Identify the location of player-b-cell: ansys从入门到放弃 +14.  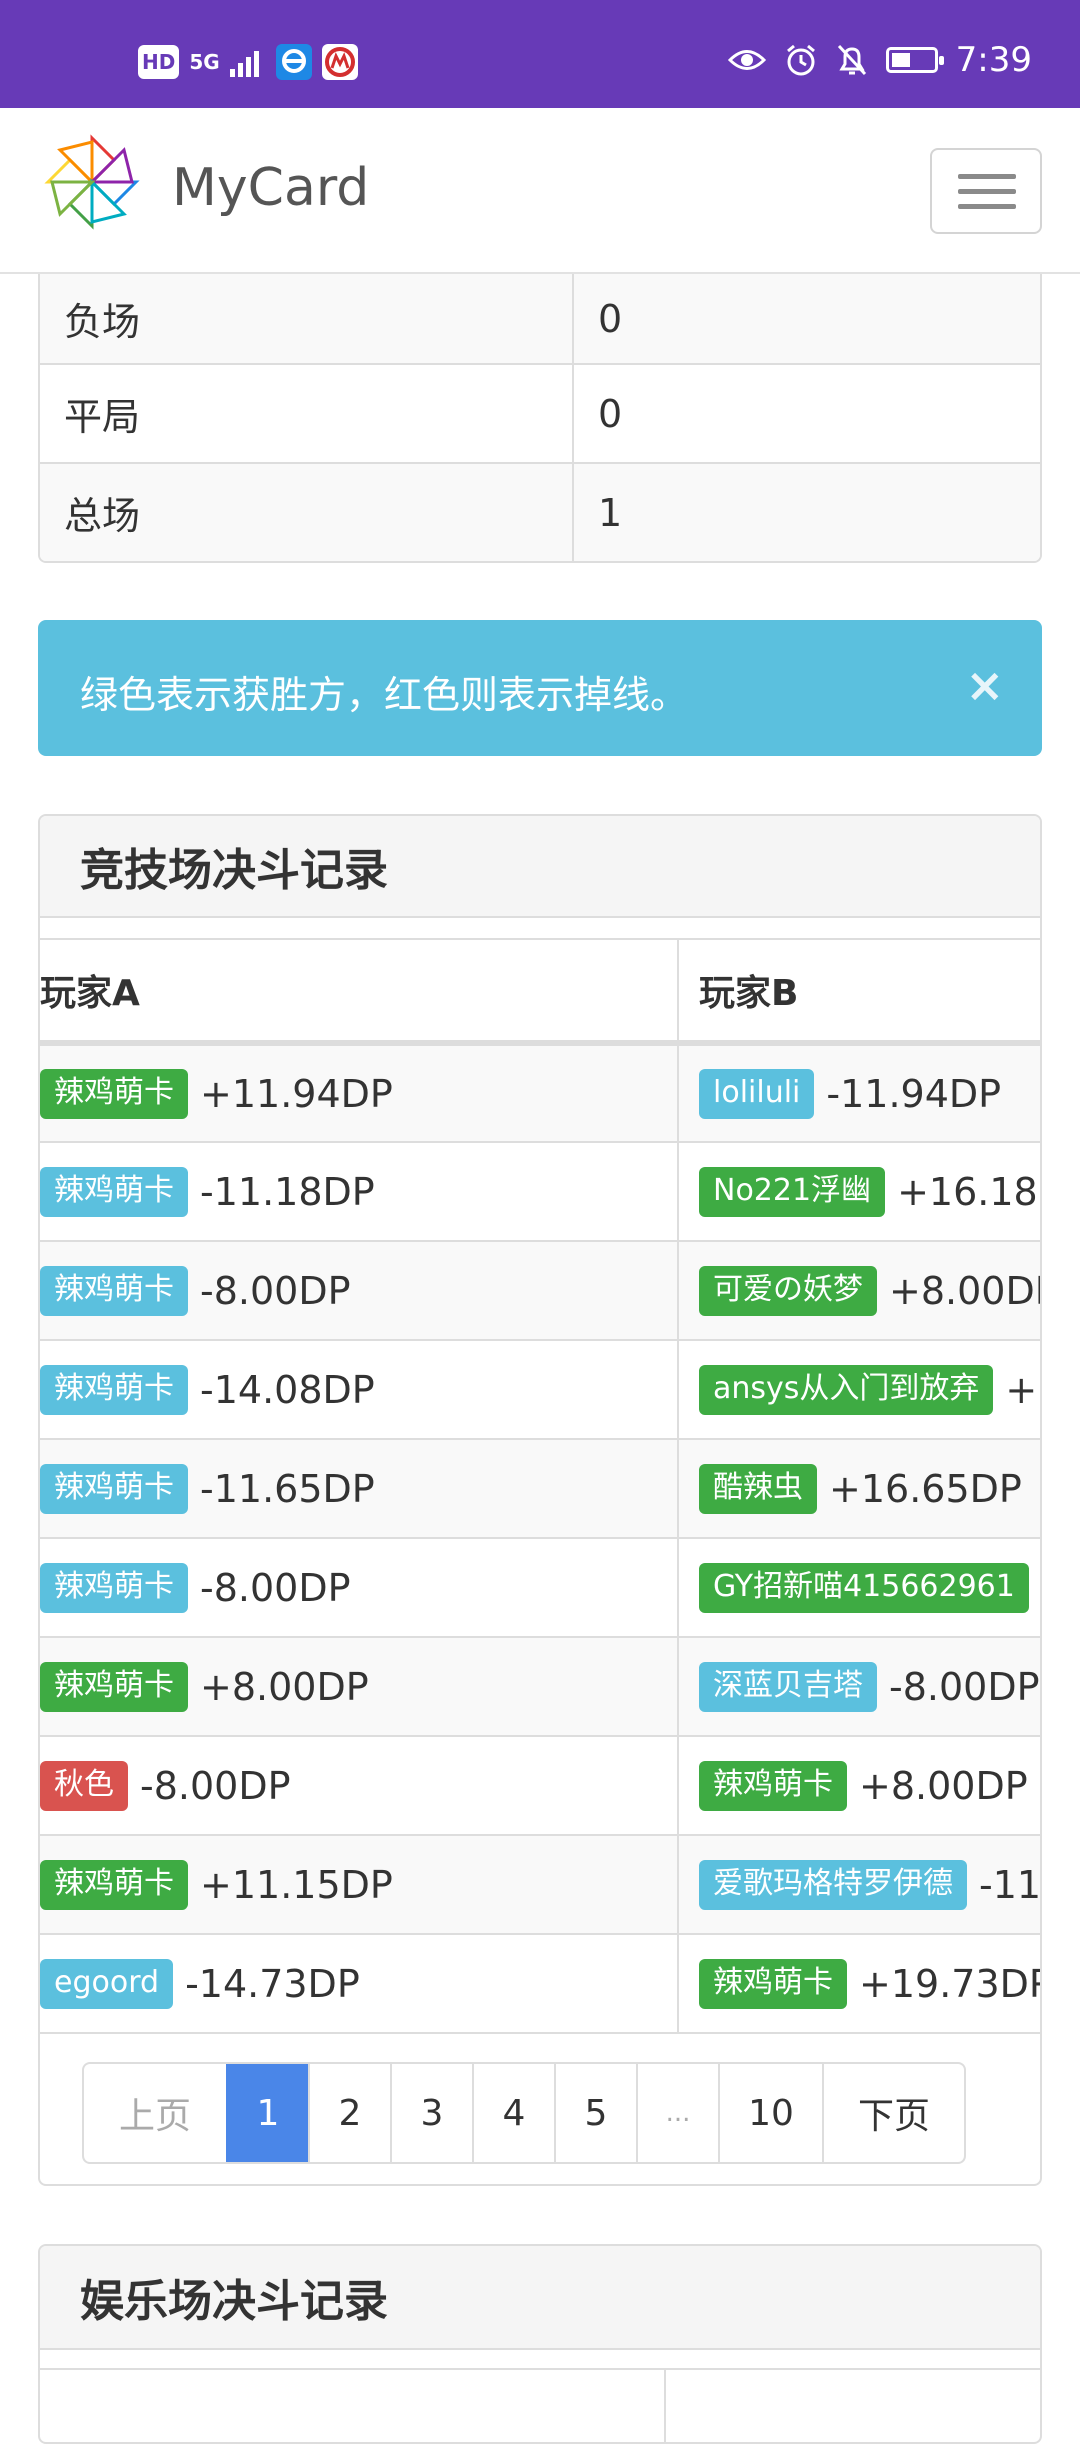
(858, 1389).